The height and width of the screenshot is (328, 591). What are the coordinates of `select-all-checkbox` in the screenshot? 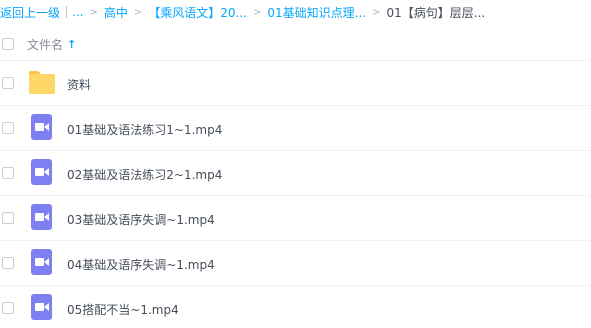 It's located at (8, 44).